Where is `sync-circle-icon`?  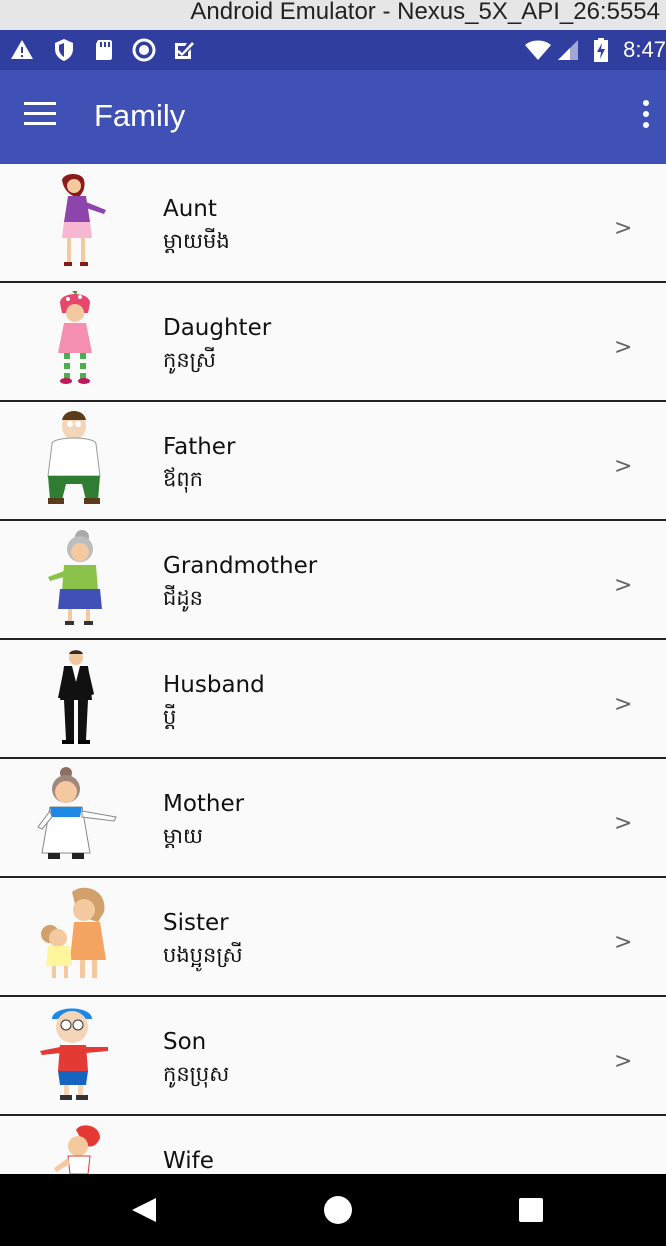 sync-circle-icon is located at coordinates (144, 50).